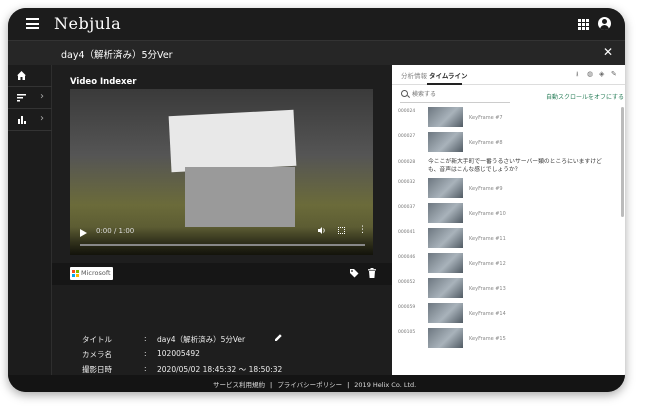 Image resolution: width=648 pixels, height=415 pixels. Describe the element at coordinates (487, 289) in the screenshot. I see `keyframe-label: KeyFrame #13` at that location.